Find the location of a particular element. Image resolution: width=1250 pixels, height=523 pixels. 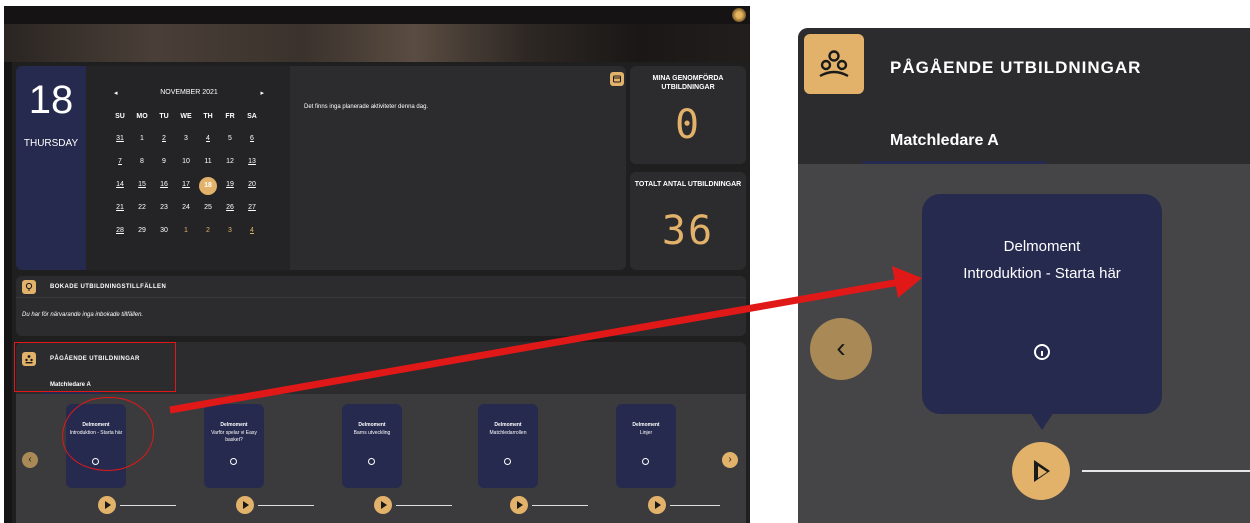

calendar-day: 11 is located at coordinates (208, 161).